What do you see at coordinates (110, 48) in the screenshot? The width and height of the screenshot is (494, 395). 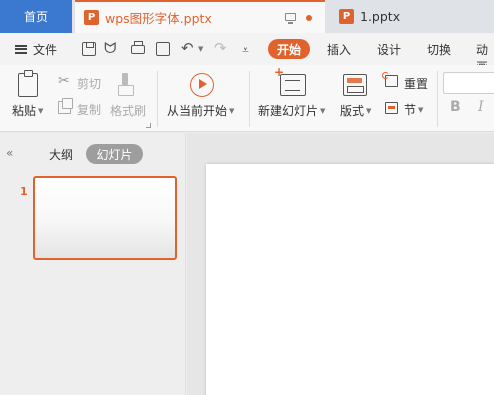 I see `custom-tool-icon: ᗢ` at bounding box center [110, 48].